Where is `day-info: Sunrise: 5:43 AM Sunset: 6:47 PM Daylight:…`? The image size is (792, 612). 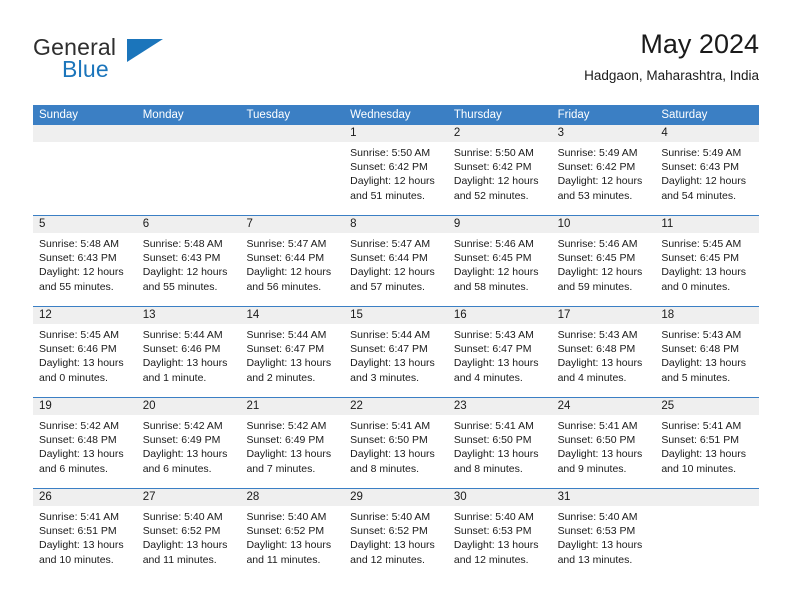
day-info: Sunrise: 5:43 AM Sunset: 6:47 PM Daylight:… is located at coordinates (500, 354).